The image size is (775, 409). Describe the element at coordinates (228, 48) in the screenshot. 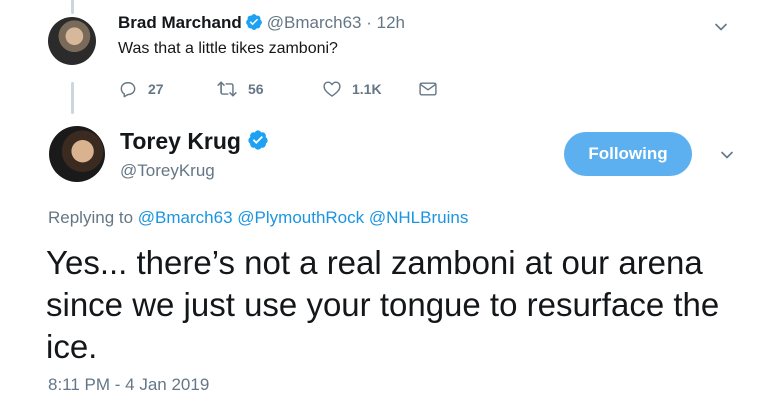

I see `parent-tweet-text: Was that a little tikes zamboni?` at that location.